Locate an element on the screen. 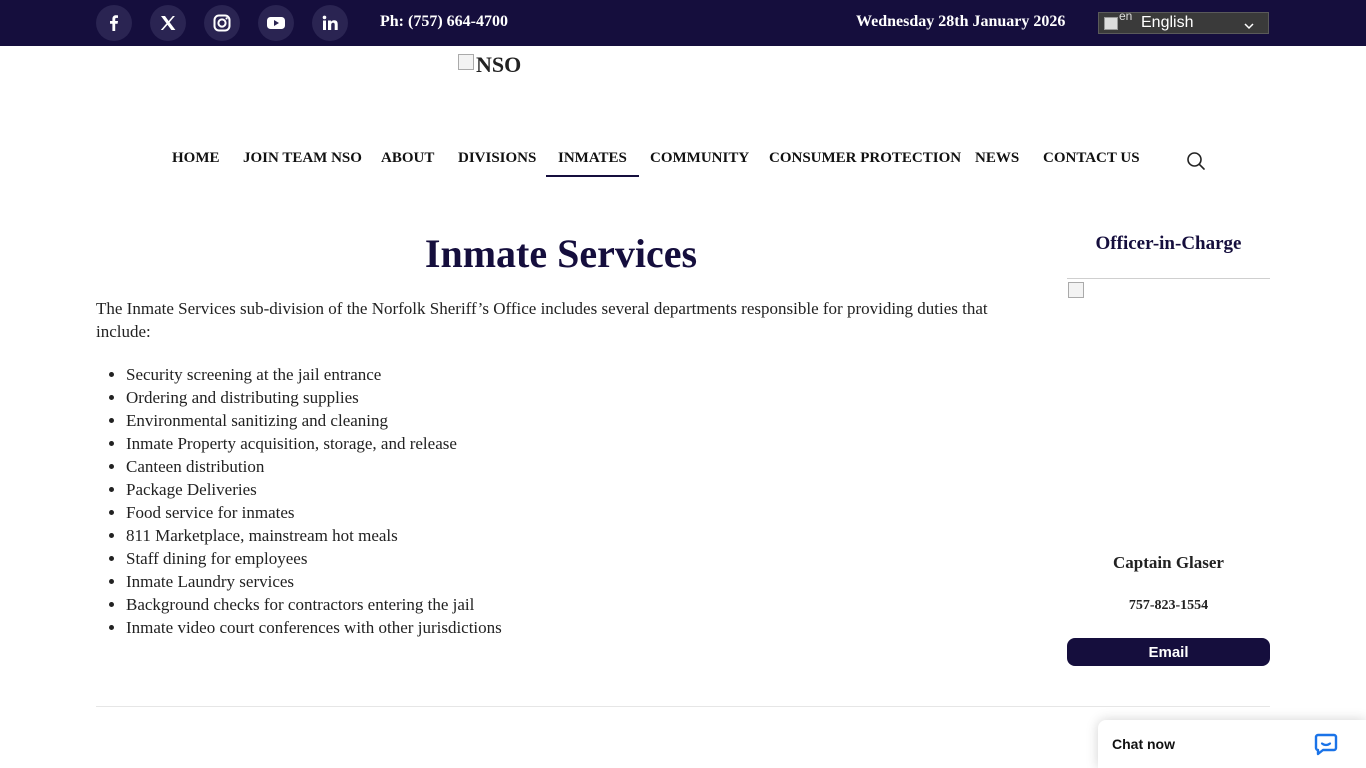  chat-widget: Chat now is located at coordinates (1232, 744).